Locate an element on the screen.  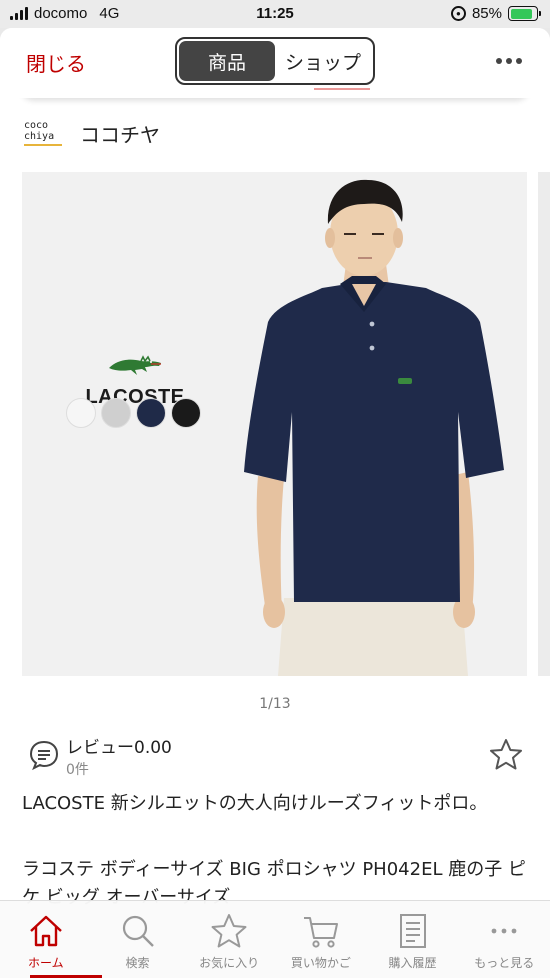
favorite-star-icon is located at coordinates (506, 755).